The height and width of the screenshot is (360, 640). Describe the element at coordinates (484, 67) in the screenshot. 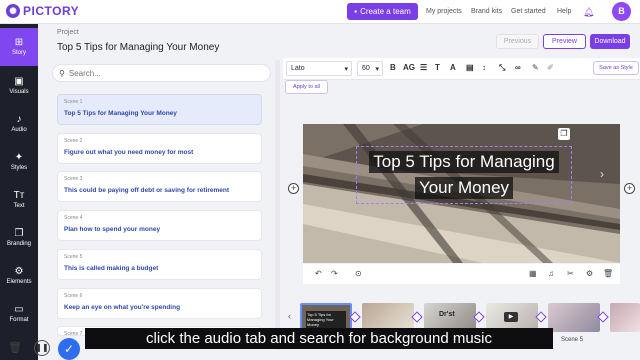

I see `line-spacing-icon: ↕` at that location.